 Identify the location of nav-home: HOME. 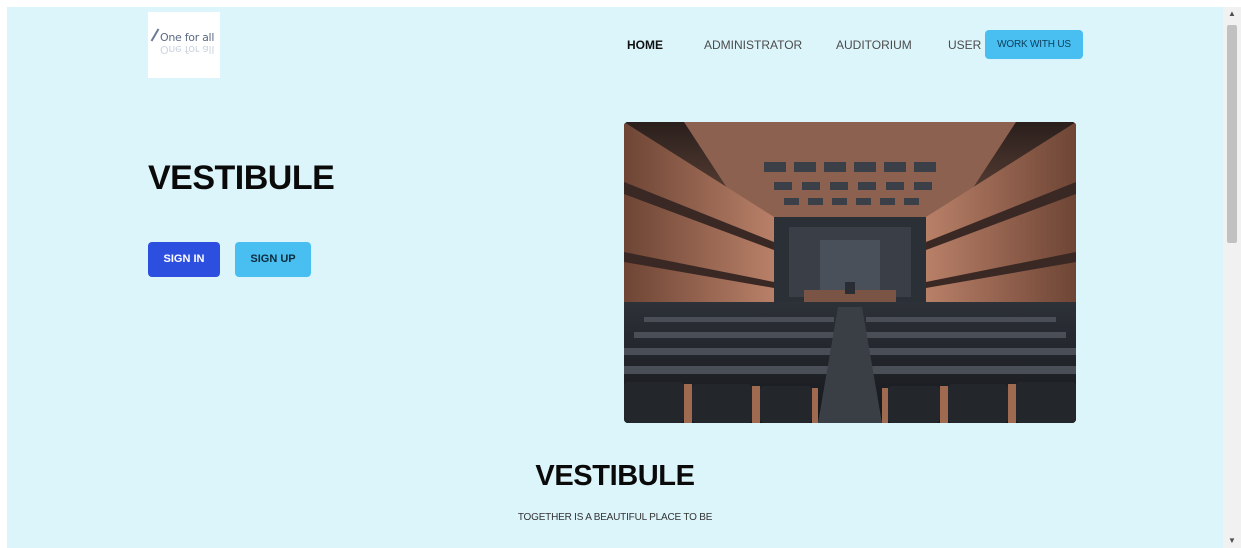
(645, 46).